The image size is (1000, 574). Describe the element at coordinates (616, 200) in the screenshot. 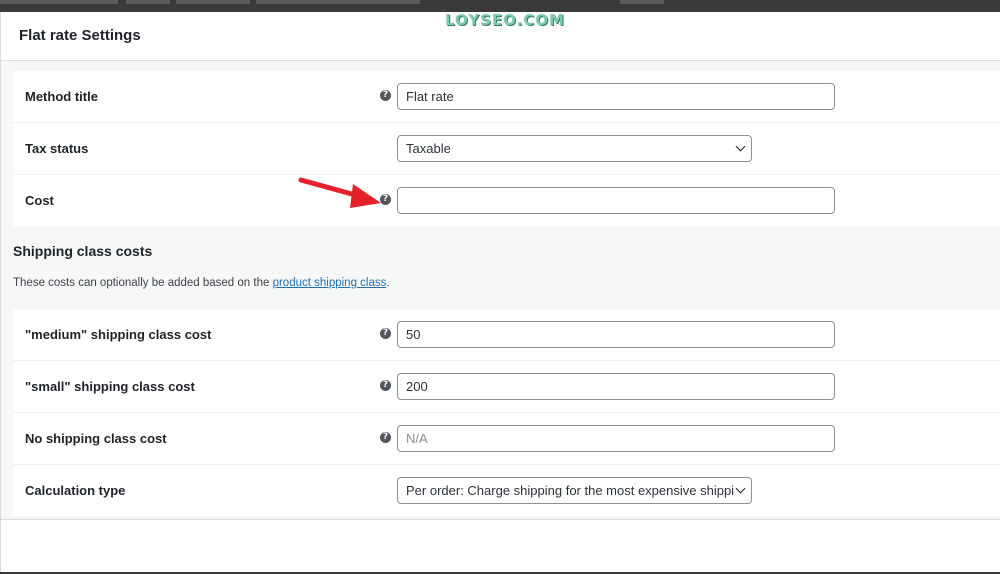

I see `cost-input` at that location.